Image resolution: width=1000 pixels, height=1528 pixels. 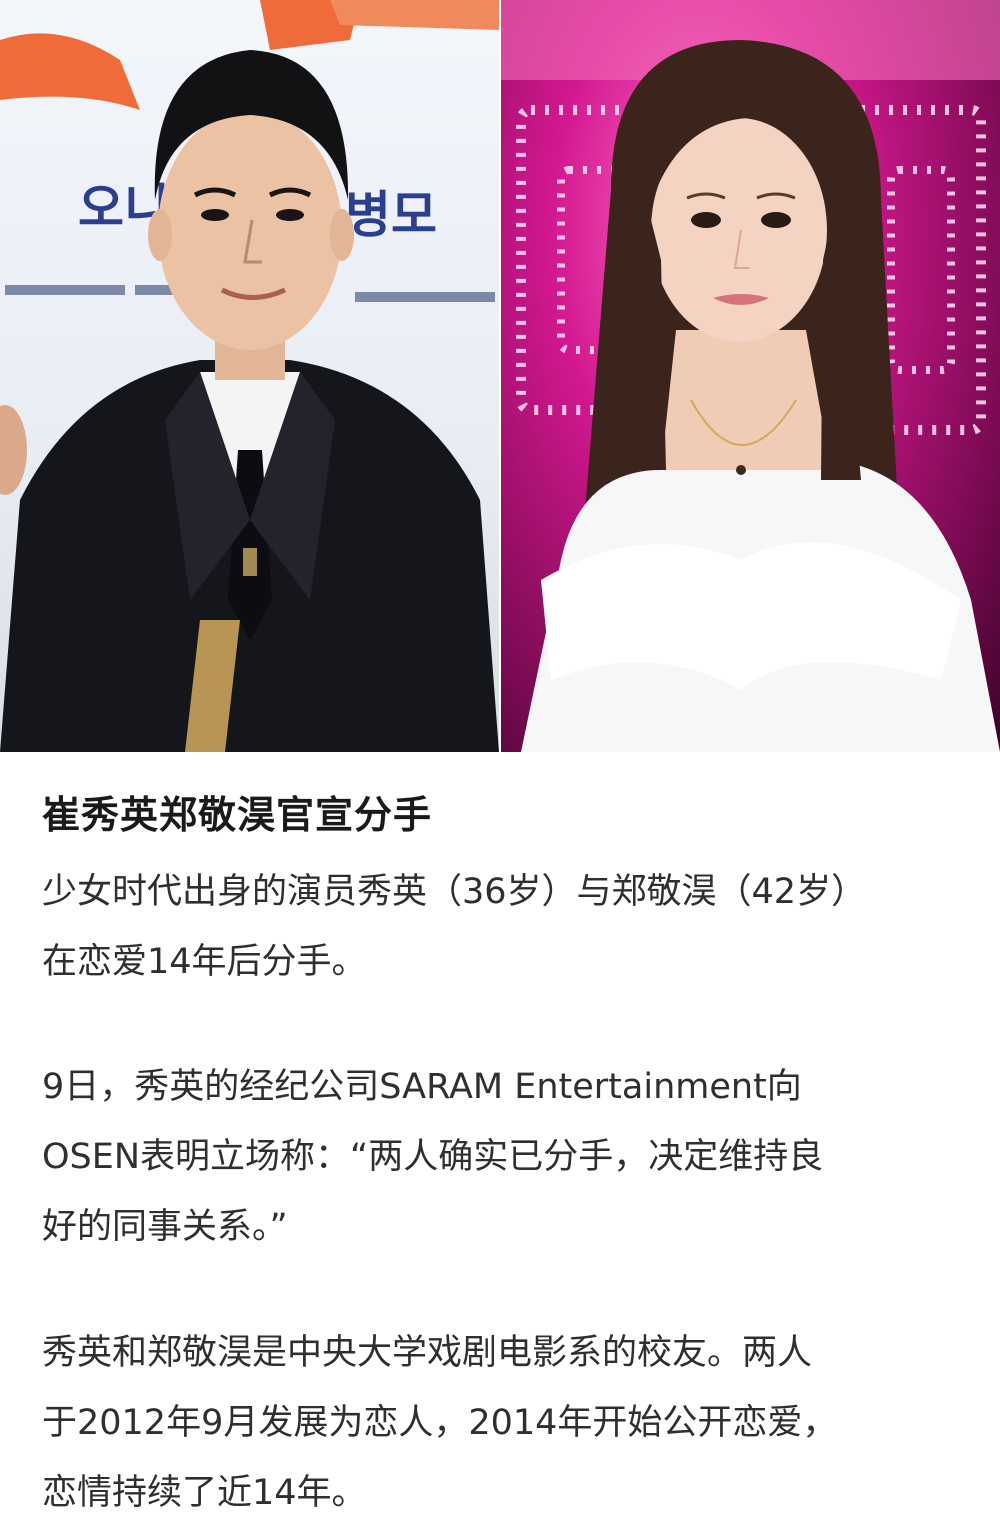 I want to click on paragraph-3-line-1: 秀英和郑敬淏是中央大学戏剧电影系的校友。两人, so click(x=427, y=1353).